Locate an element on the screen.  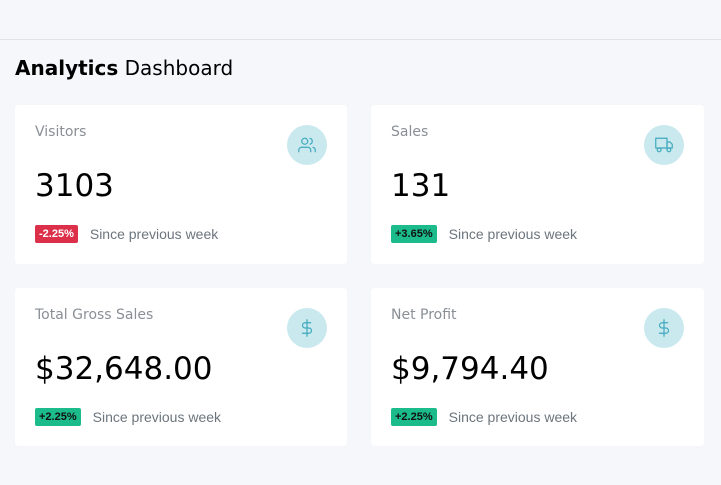
card-footer: +3.65% Since previous week is located at coordinates (484, 234).